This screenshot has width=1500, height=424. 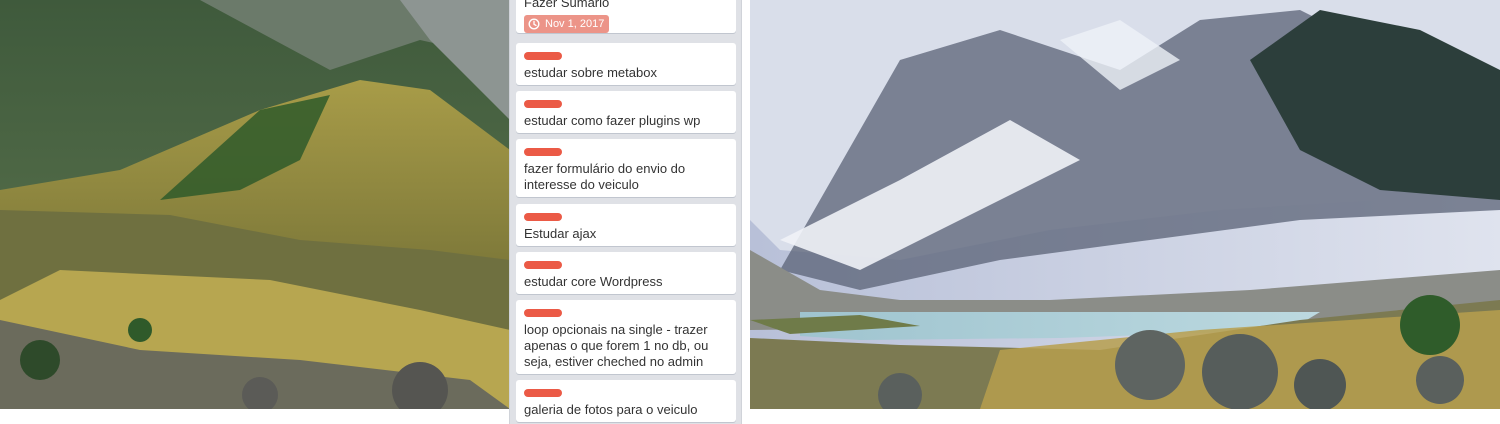 What do you see at coordinates (534, 24) in the screenshot?
I see `clock-icon` at bounding box center [534, 24].